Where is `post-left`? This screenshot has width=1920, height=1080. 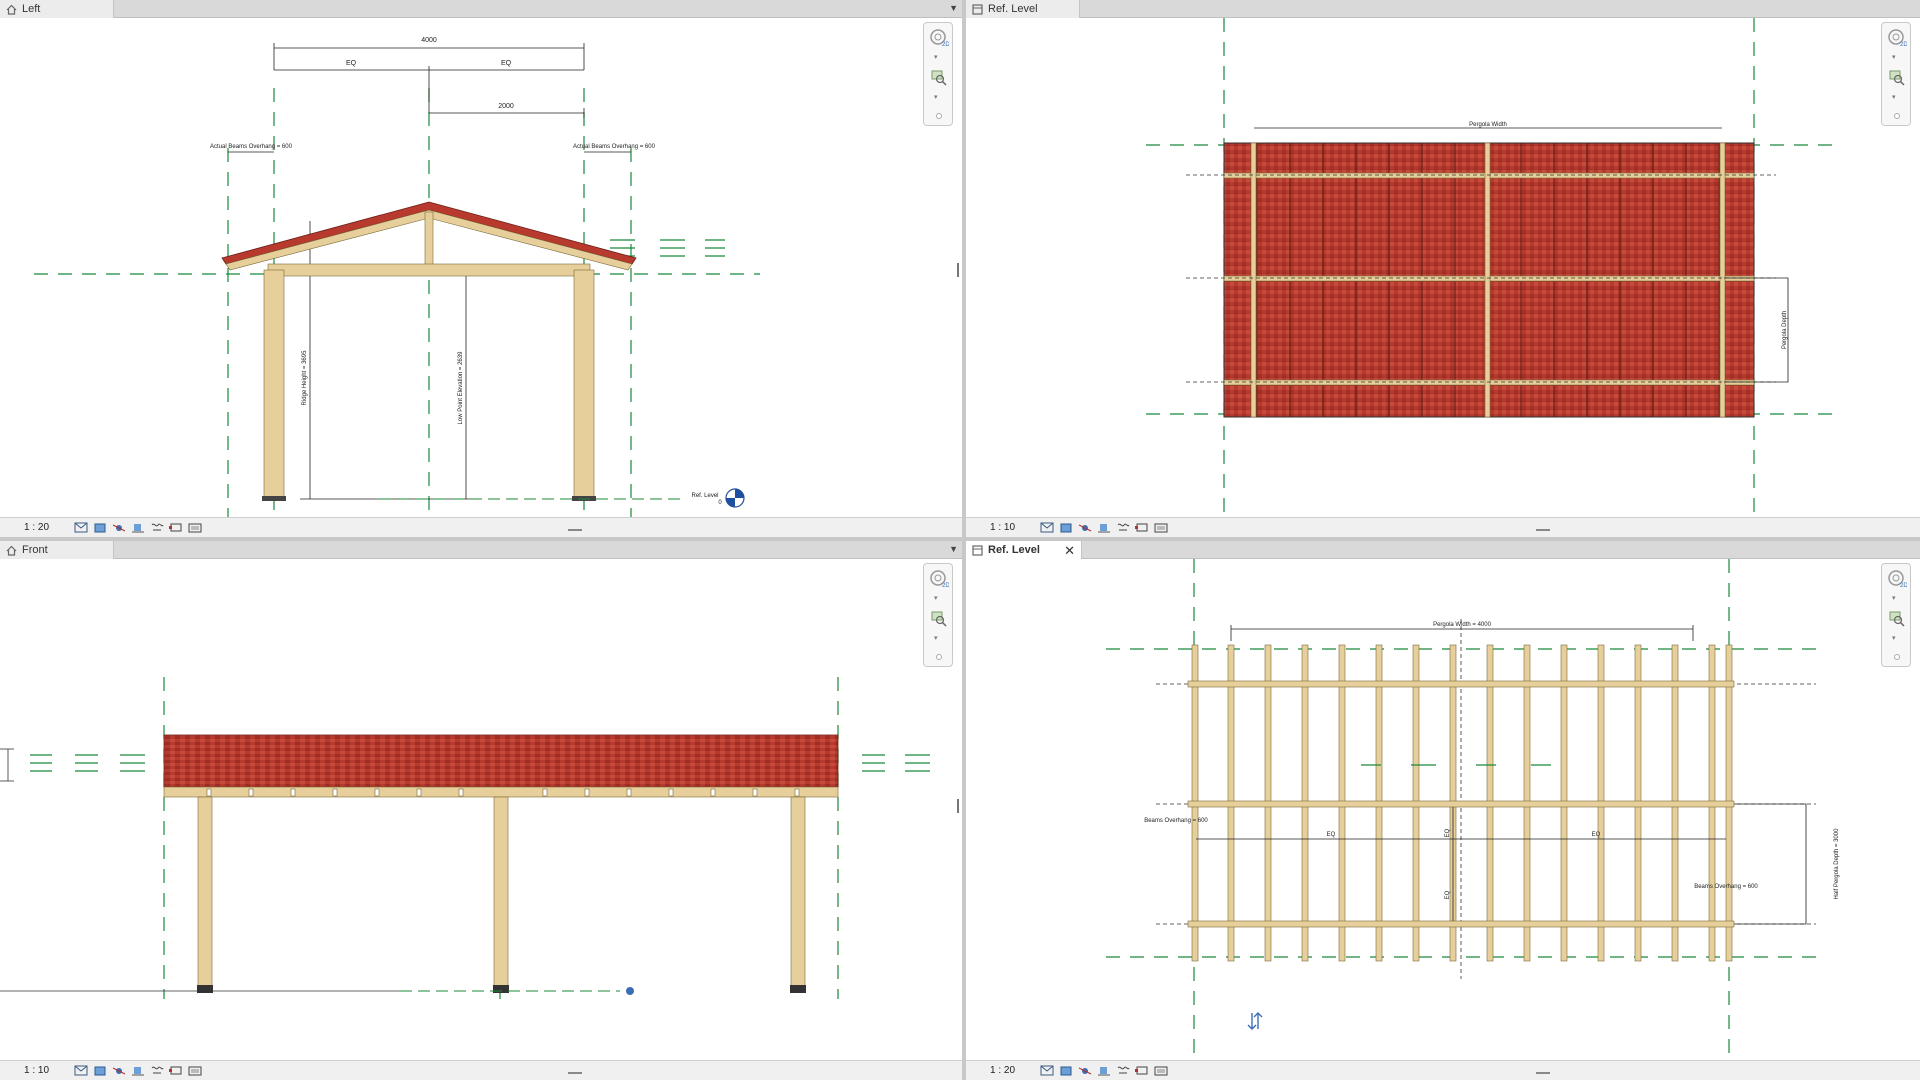
post-left is located at coordinates (274, 384).